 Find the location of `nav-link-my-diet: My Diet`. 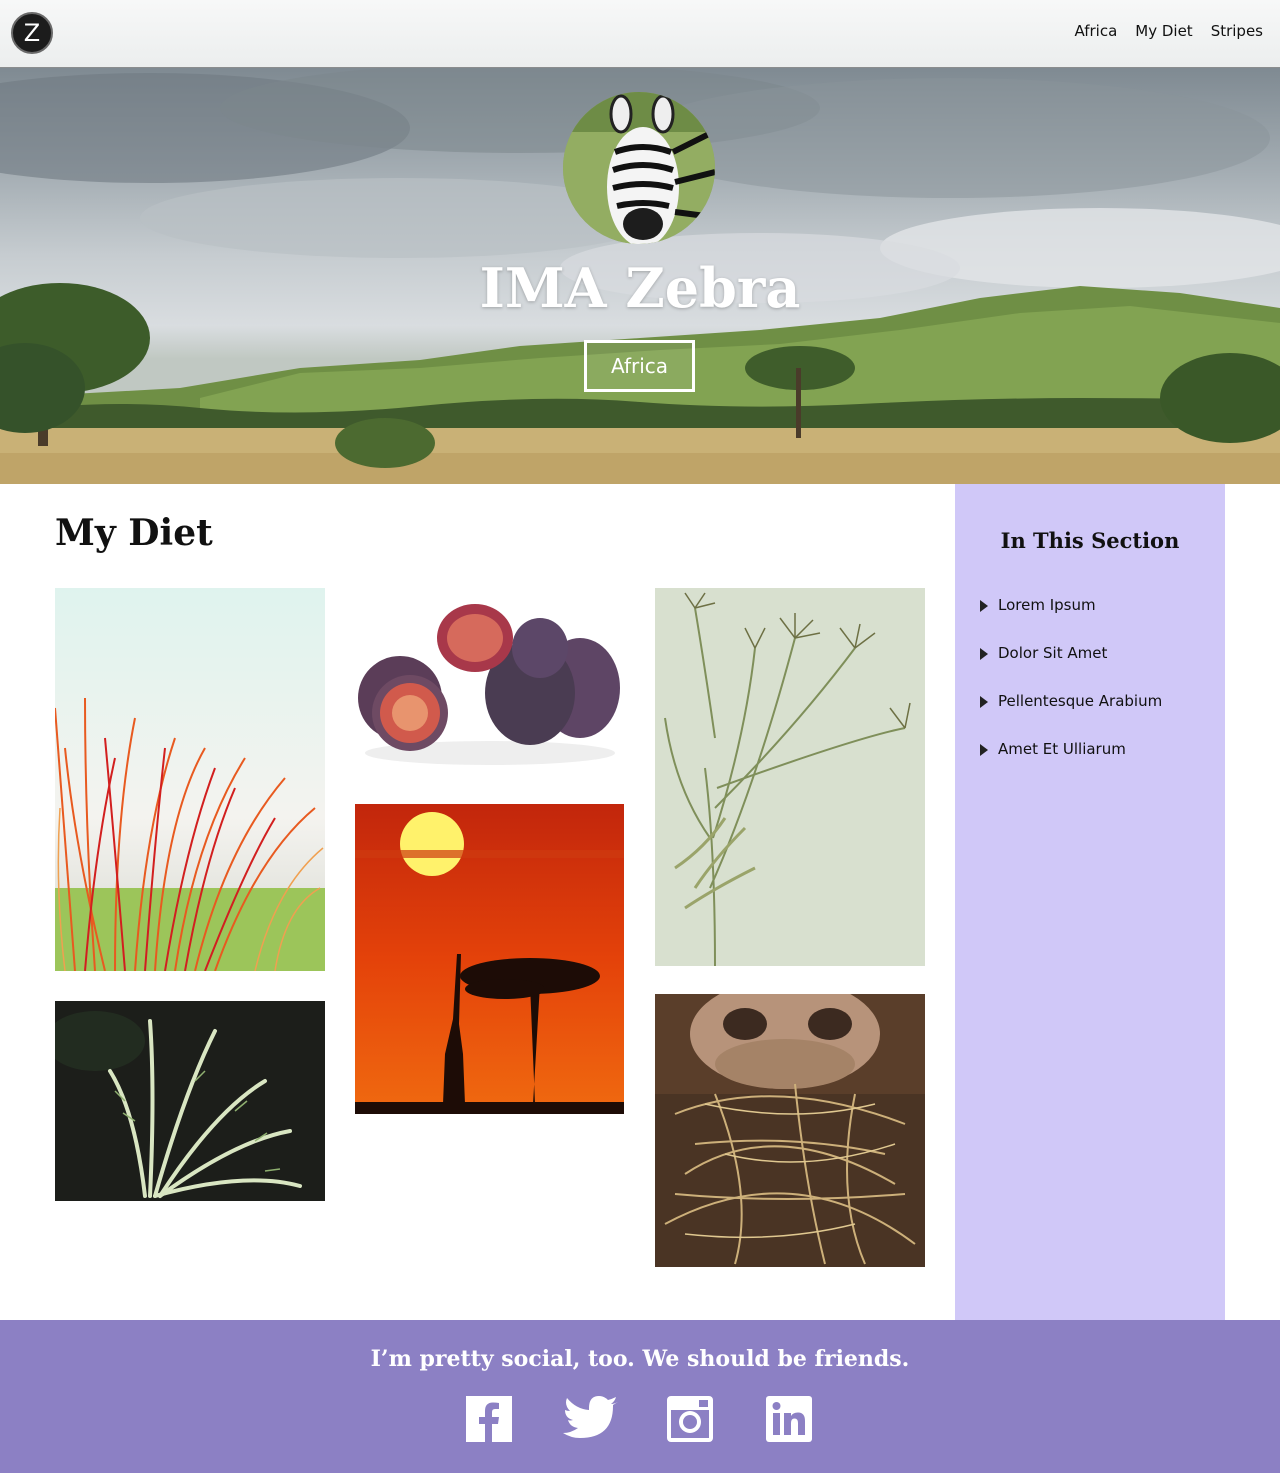

nav-link-my-diet: My Diet is located at coordinates (1163, 31).